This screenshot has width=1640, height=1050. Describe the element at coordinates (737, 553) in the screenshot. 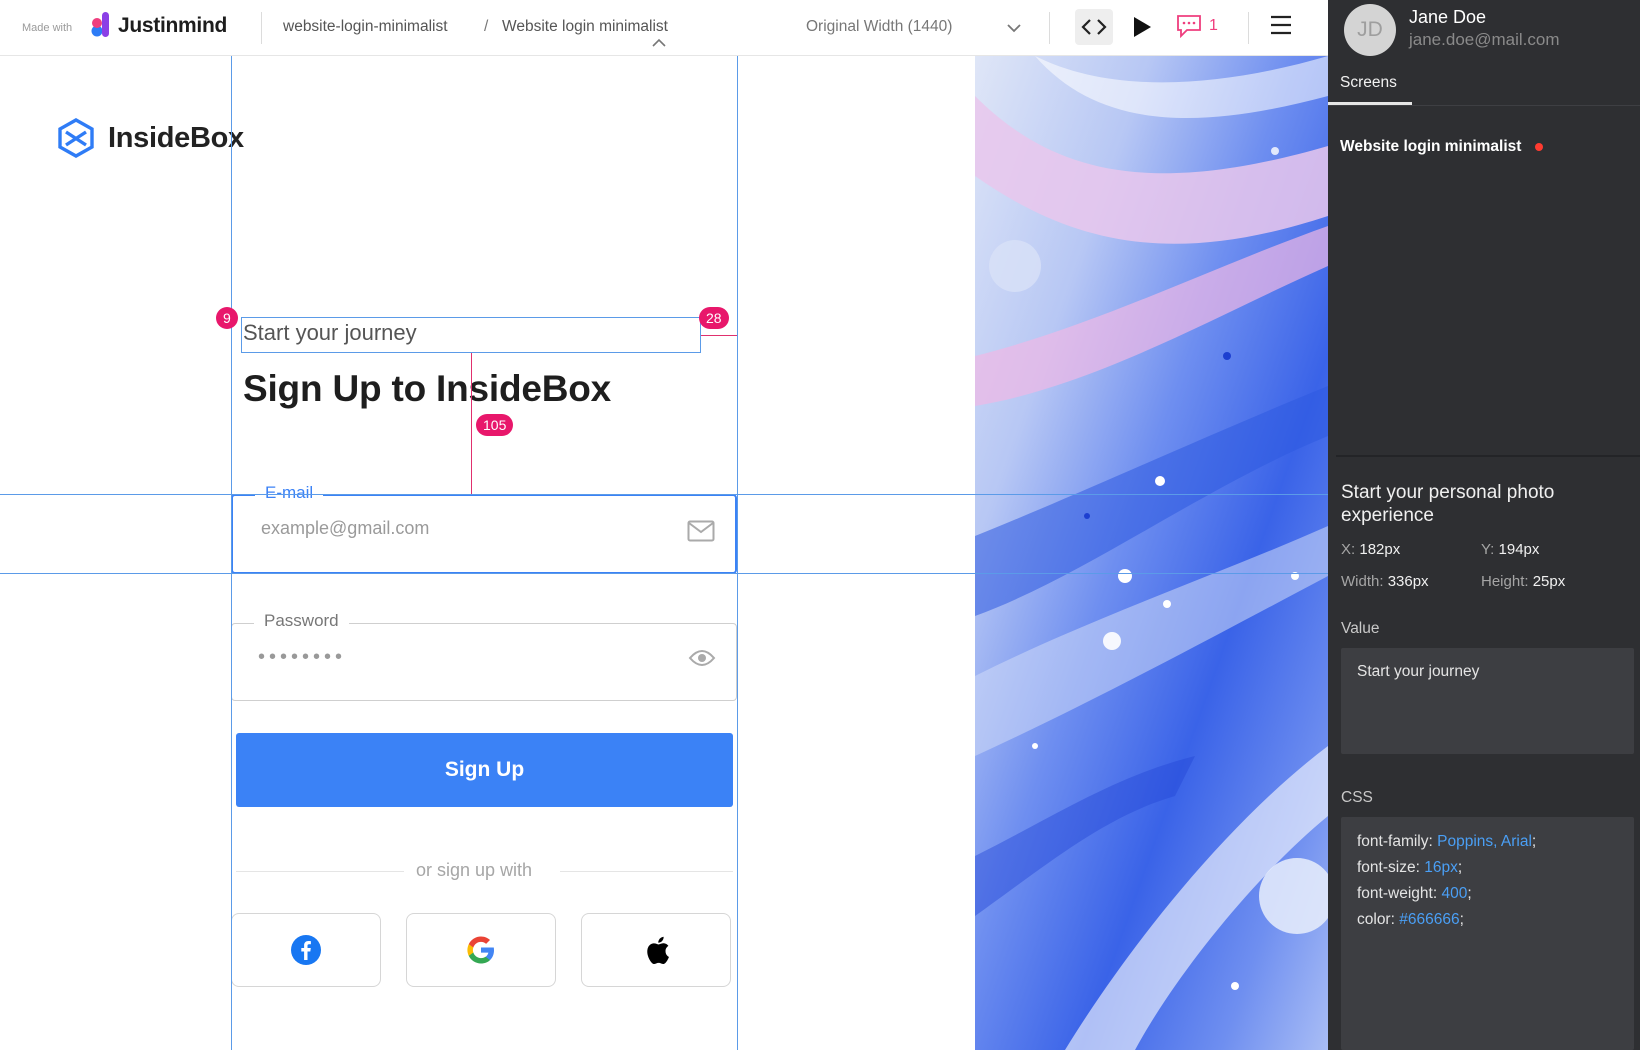

I see `guide-line-right` at that location.